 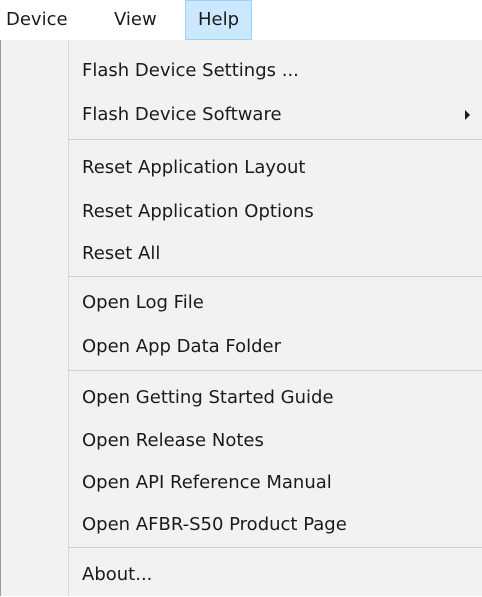 I want to click on menu-item-reset-application-options: Reset Application Options, so click(x=275, y=212).